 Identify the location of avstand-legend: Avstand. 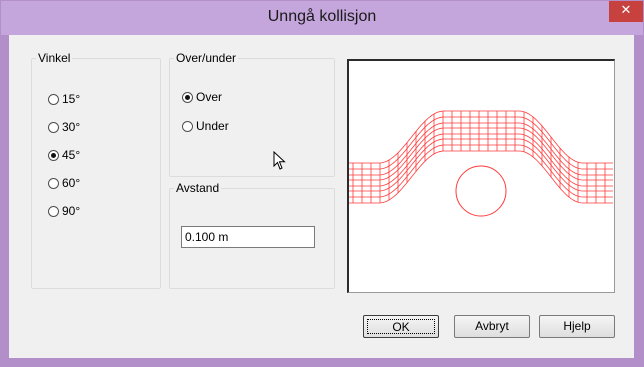
(198, 188).